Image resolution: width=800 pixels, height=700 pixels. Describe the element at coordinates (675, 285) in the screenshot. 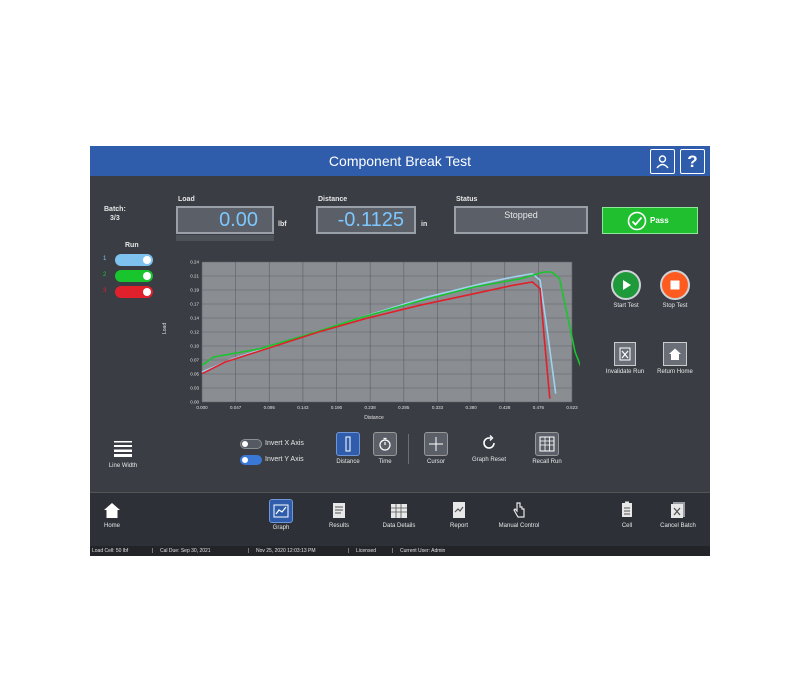

I see `stop-icon` at that location.